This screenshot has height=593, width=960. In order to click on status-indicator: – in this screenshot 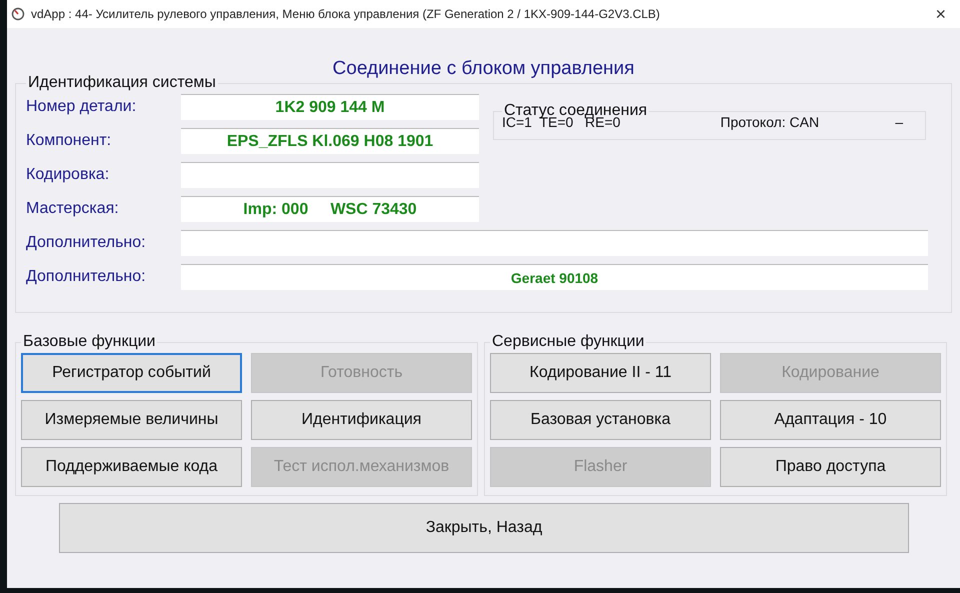, I will do `click(899, 122)`.